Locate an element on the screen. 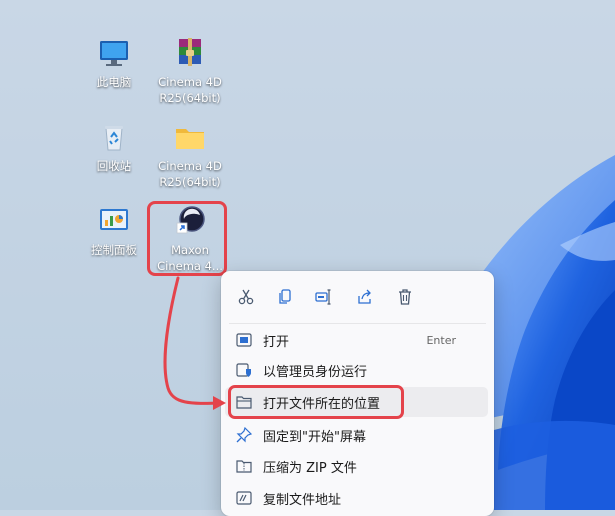  menu-item-compress-zip: 压缩为 ZIP 文件 is located at coordinates (356, 466).